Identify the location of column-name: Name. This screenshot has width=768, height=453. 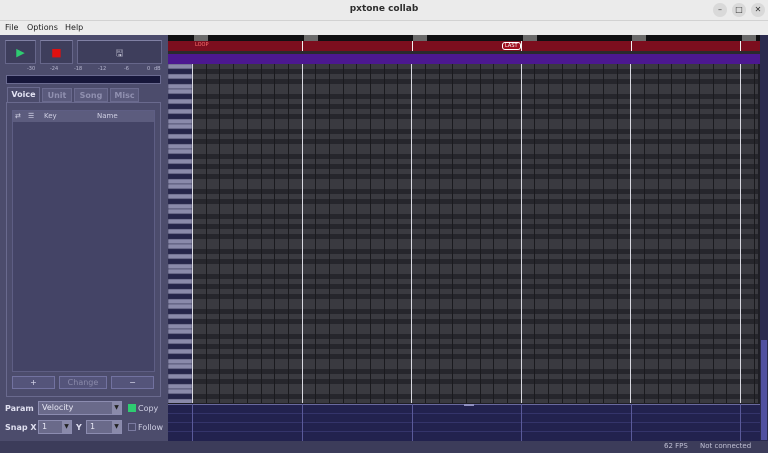
(107, 116).